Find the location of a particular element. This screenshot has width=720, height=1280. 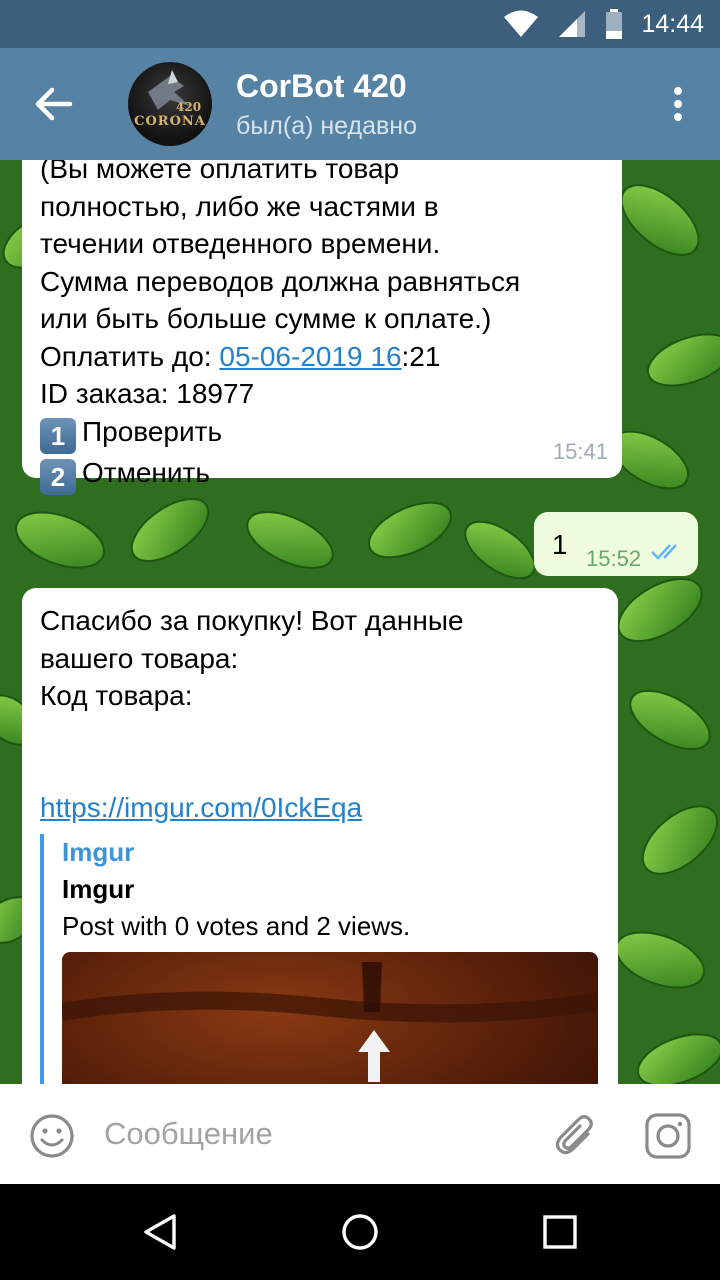

clock: 14:44 is located at coordinates (672, 23).